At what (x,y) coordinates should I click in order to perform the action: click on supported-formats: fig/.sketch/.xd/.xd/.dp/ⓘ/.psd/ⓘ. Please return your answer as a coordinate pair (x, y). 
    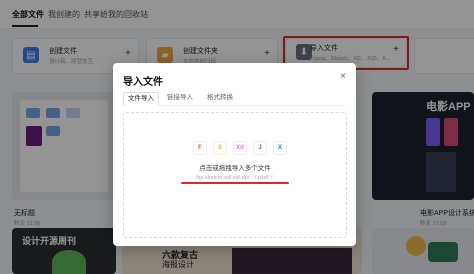
    Looking at the image, I should click on (235, 178).